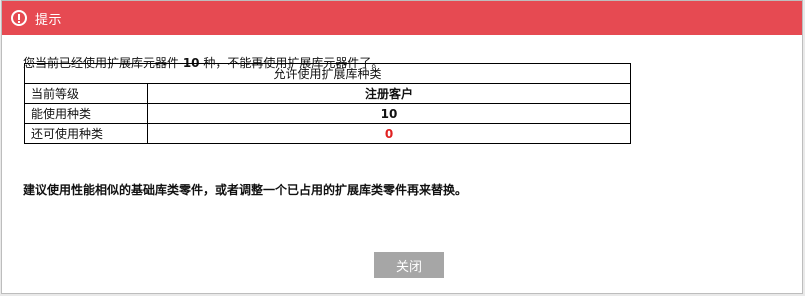 Image resolution: width=805 pixels, height=296 pixels. Describe the element at coordinates (86, 133) in the screenshot. I see `row-label-remaining-types: 还可使用种类` at that location.